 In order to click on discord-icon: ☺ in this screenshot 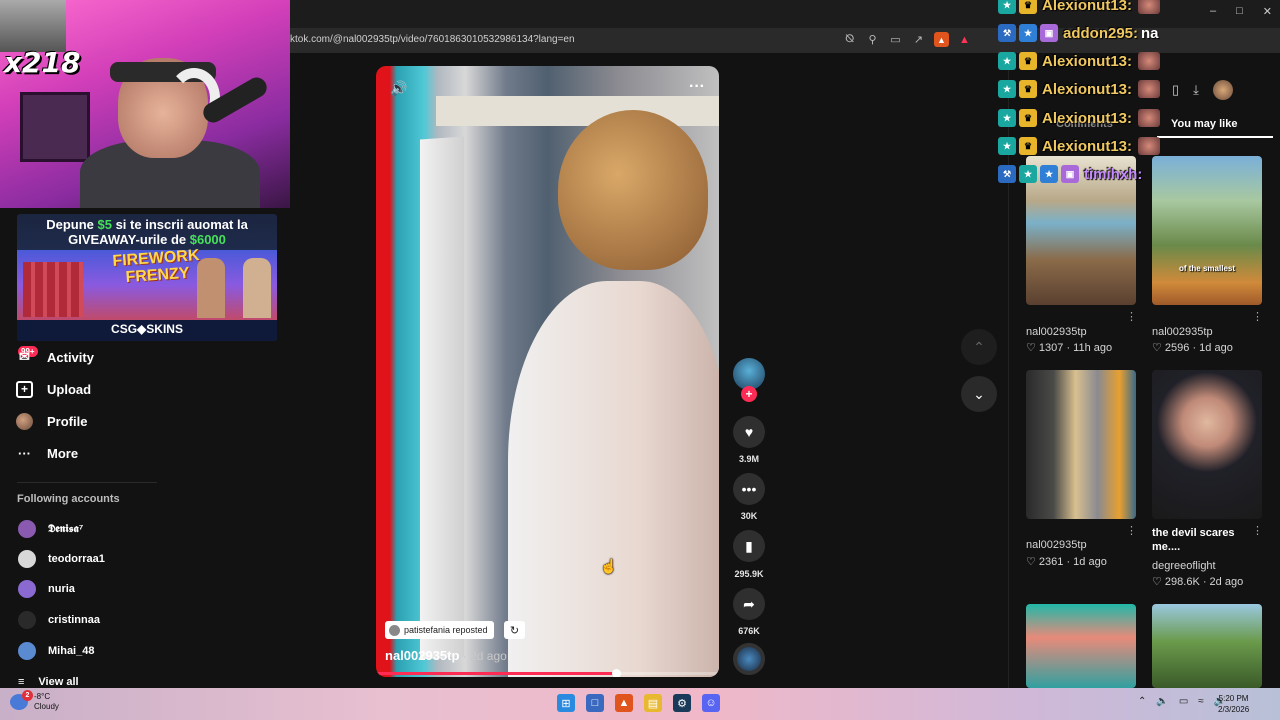, I will do `click(711, 703)`.